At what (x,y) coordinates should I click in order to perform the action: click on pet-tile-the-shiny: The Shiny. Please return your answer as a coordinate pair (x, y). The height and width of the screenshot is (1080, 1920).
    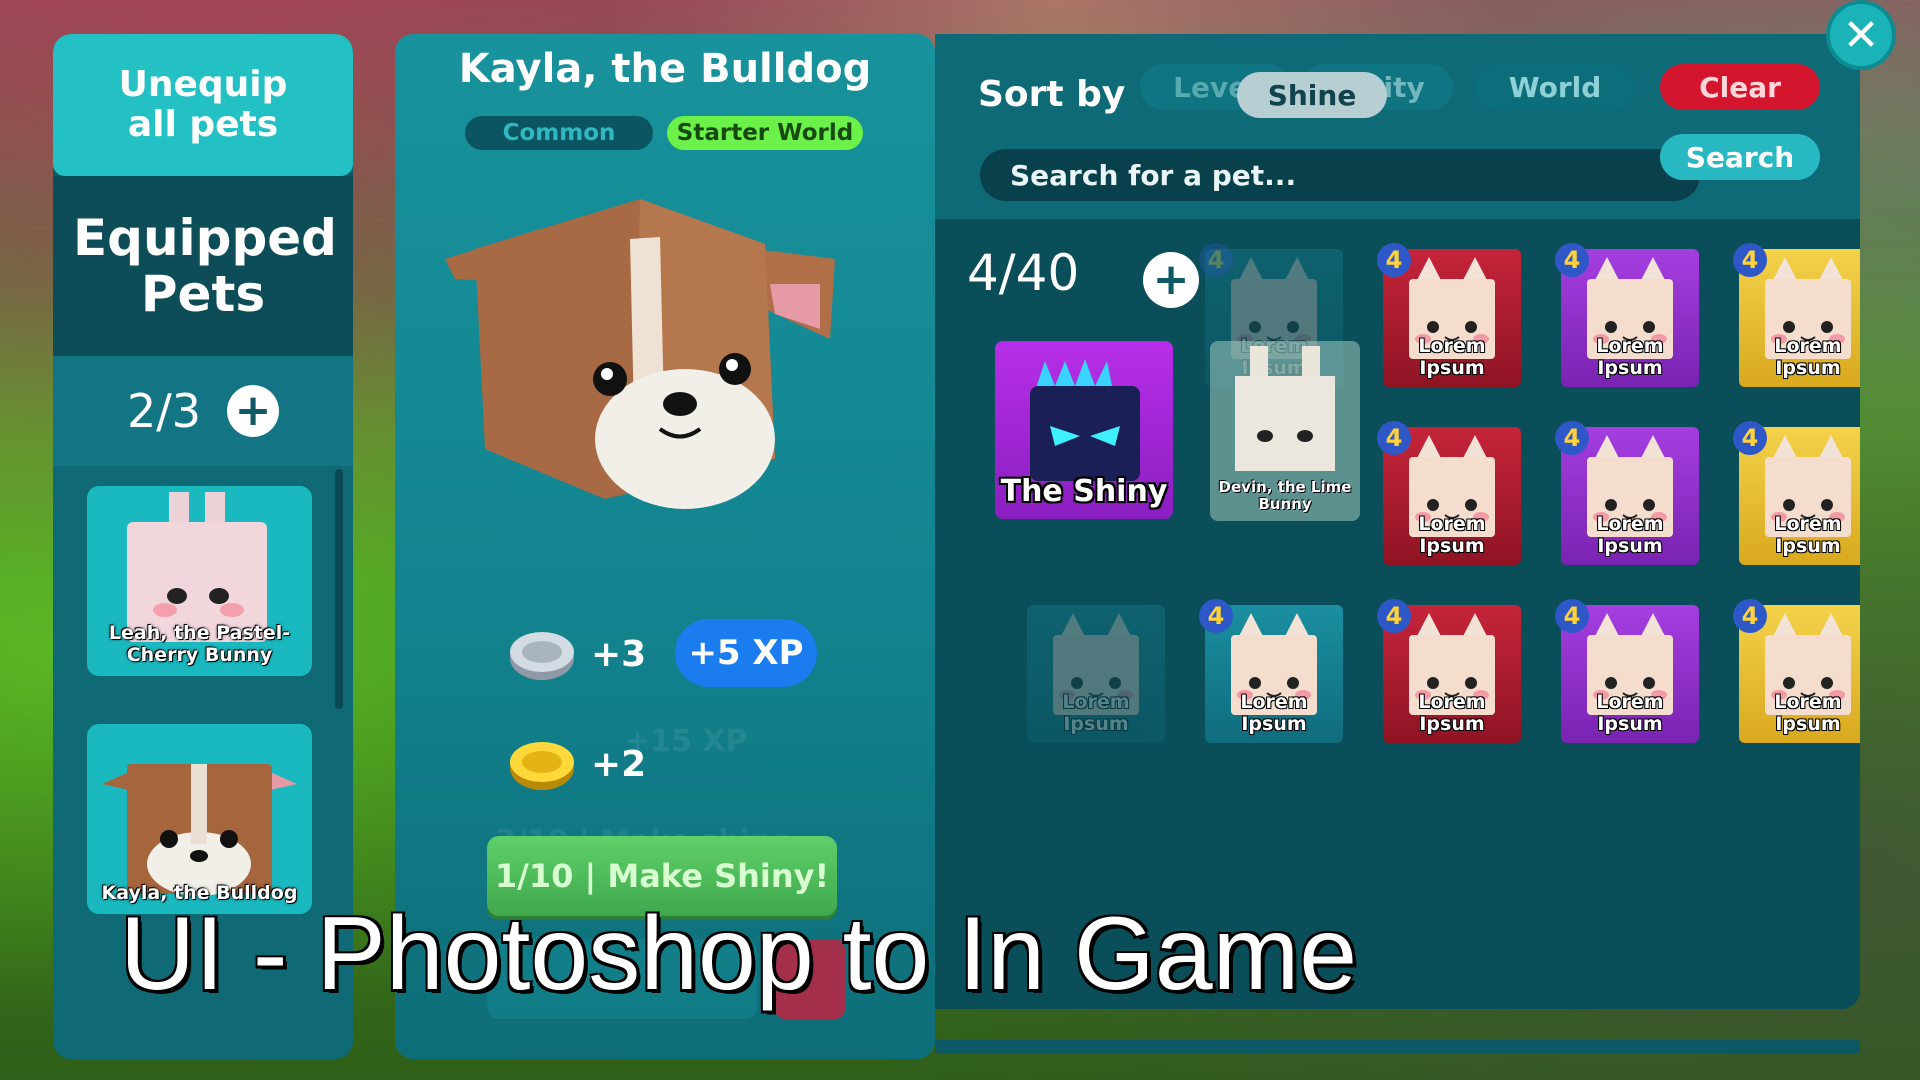
    Looking at the image, I should click on (1084, 430).